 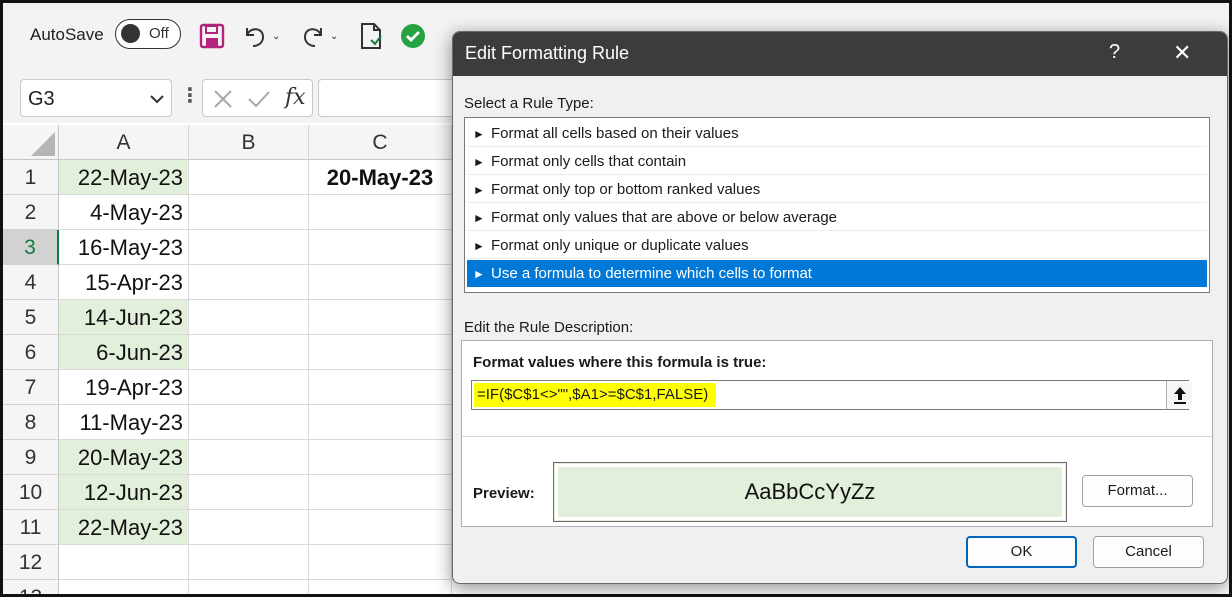 I want to click on cell-a3: 16-May-23, so click(x=124, y=247).